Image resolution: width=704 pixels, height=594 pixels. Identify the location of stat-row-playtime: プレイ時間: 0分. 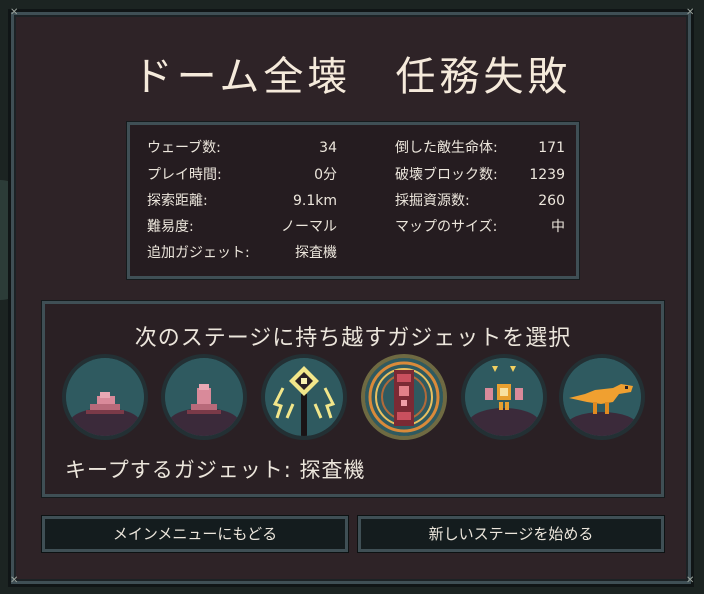
(242, 175).